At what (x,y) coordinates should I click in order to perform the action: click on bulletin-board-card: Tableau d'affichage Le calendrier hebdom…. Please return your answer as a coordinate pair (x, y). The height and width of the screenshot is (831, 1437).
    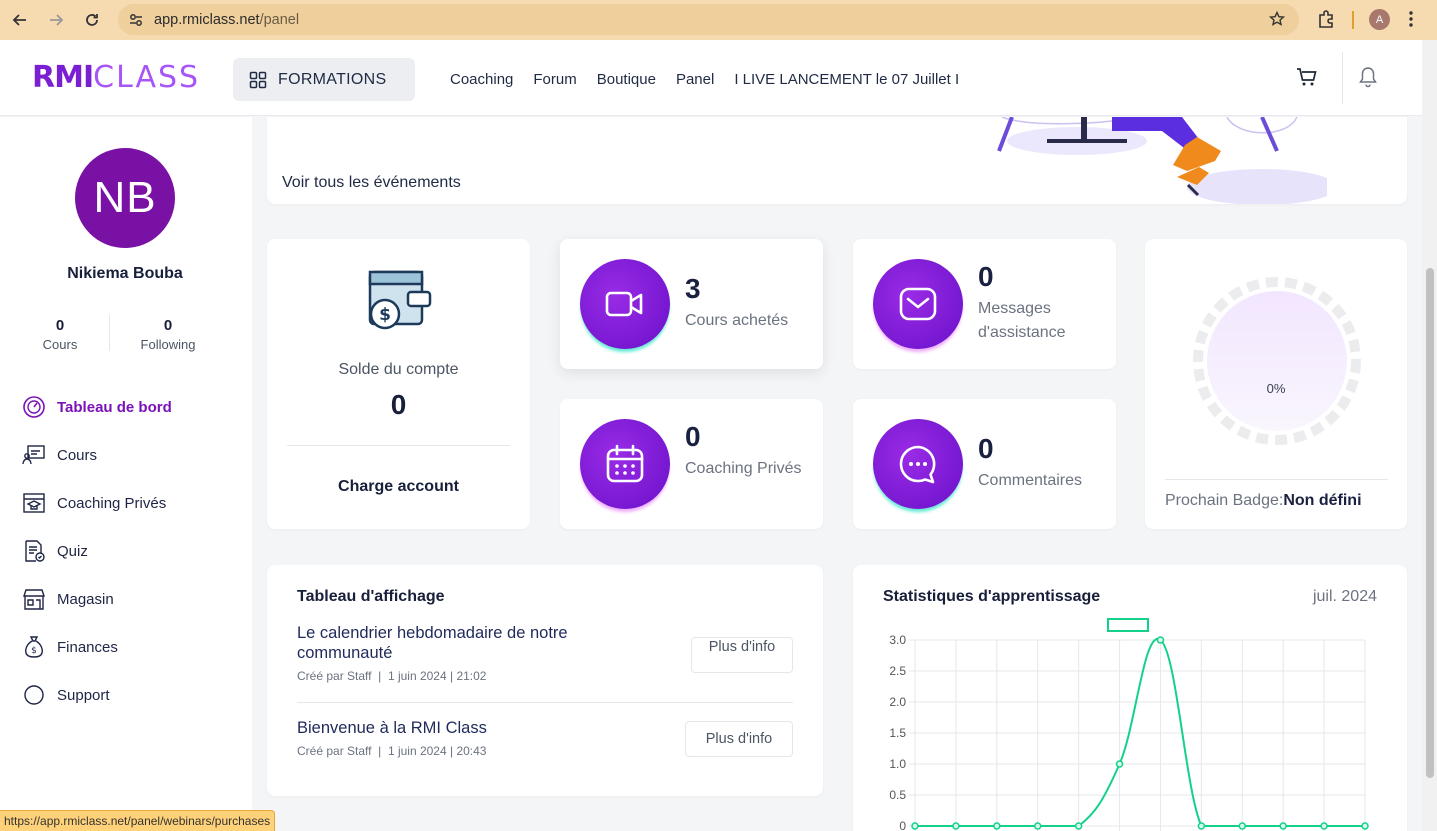
    Looking at the image, I should click on (545, 680).